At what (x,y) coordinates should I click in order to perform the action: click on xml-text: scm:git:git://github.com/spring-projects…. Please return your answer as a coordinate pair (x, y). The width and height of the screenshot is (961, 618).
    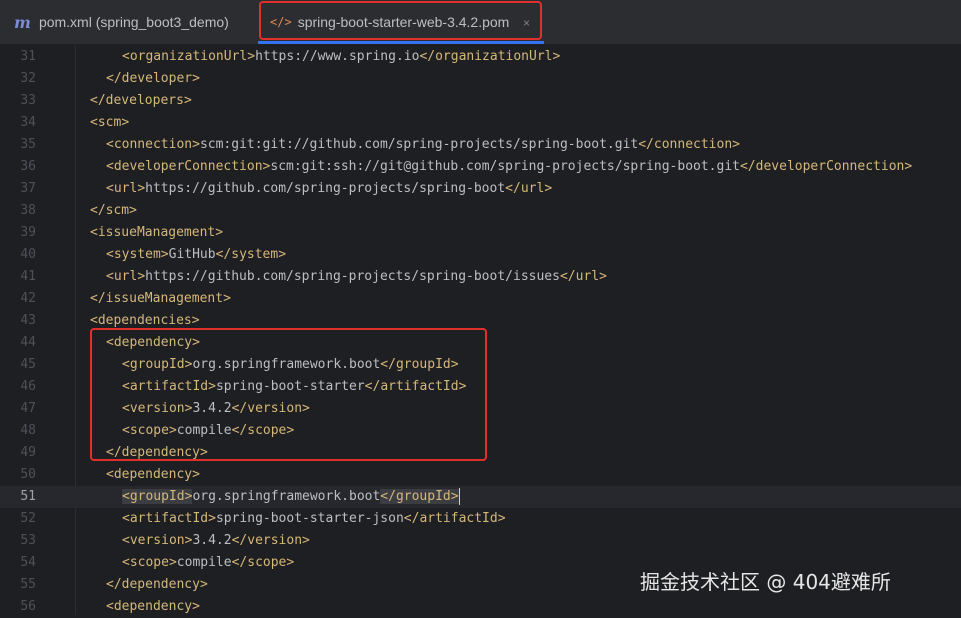
    Looking at the image, I should click on (419, 144).